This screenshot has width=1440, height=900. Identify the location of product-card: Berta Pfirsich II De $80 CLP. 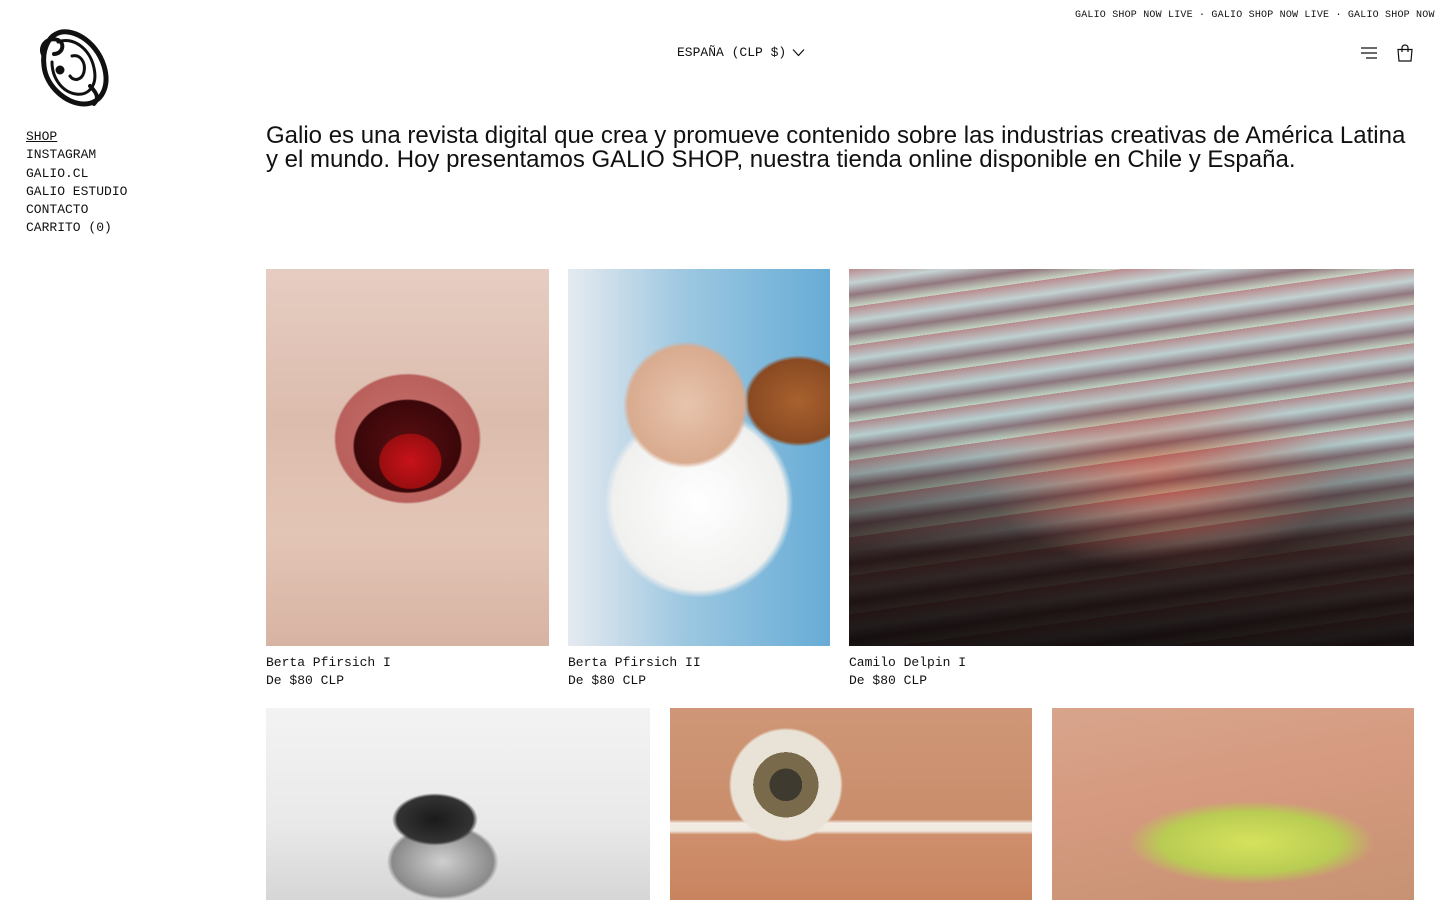
(699, 479).